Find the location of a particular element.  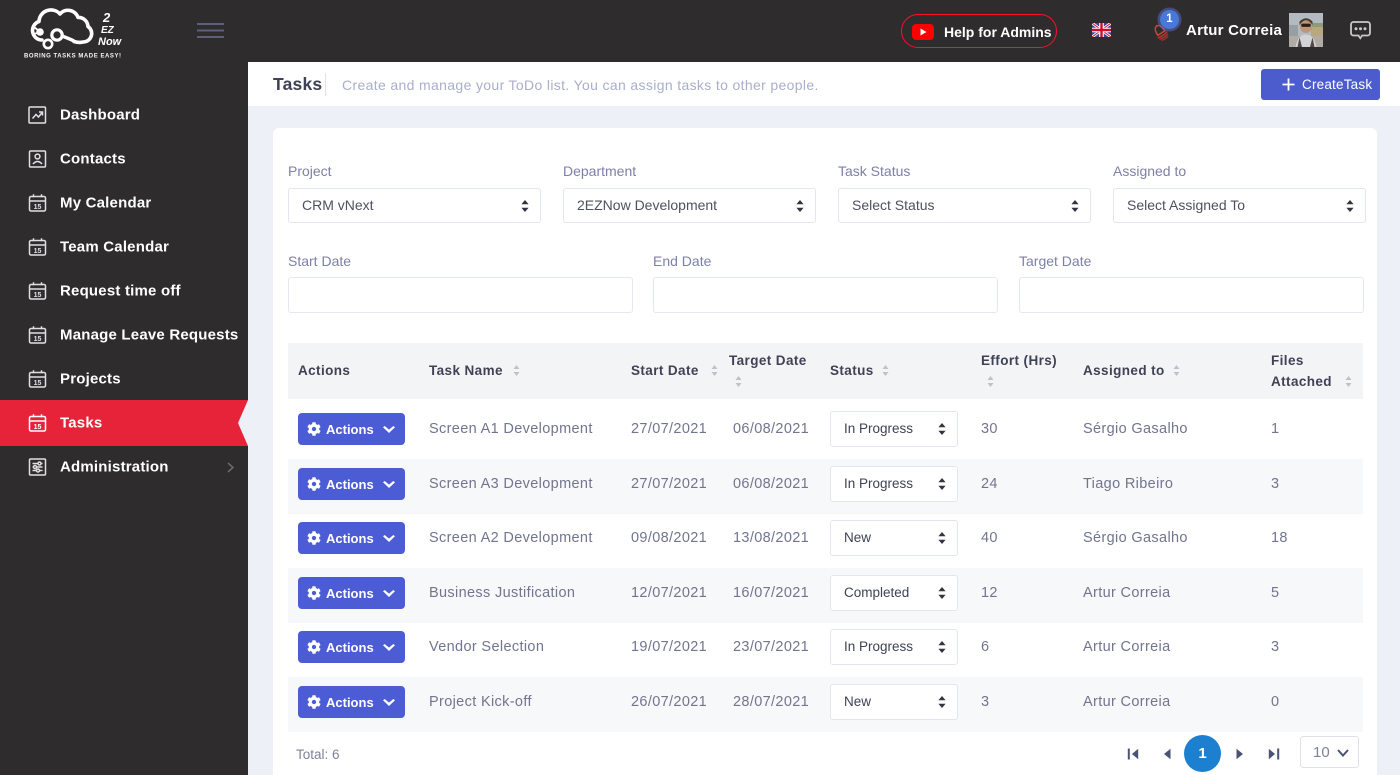

svg-text: EZ is located at coordinates (108, 30).